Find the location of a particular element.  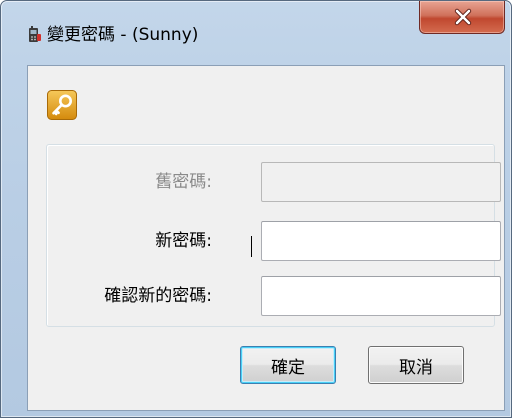

confirm-password-label: 確認新的密碼: is located at coordinates (158, 296).